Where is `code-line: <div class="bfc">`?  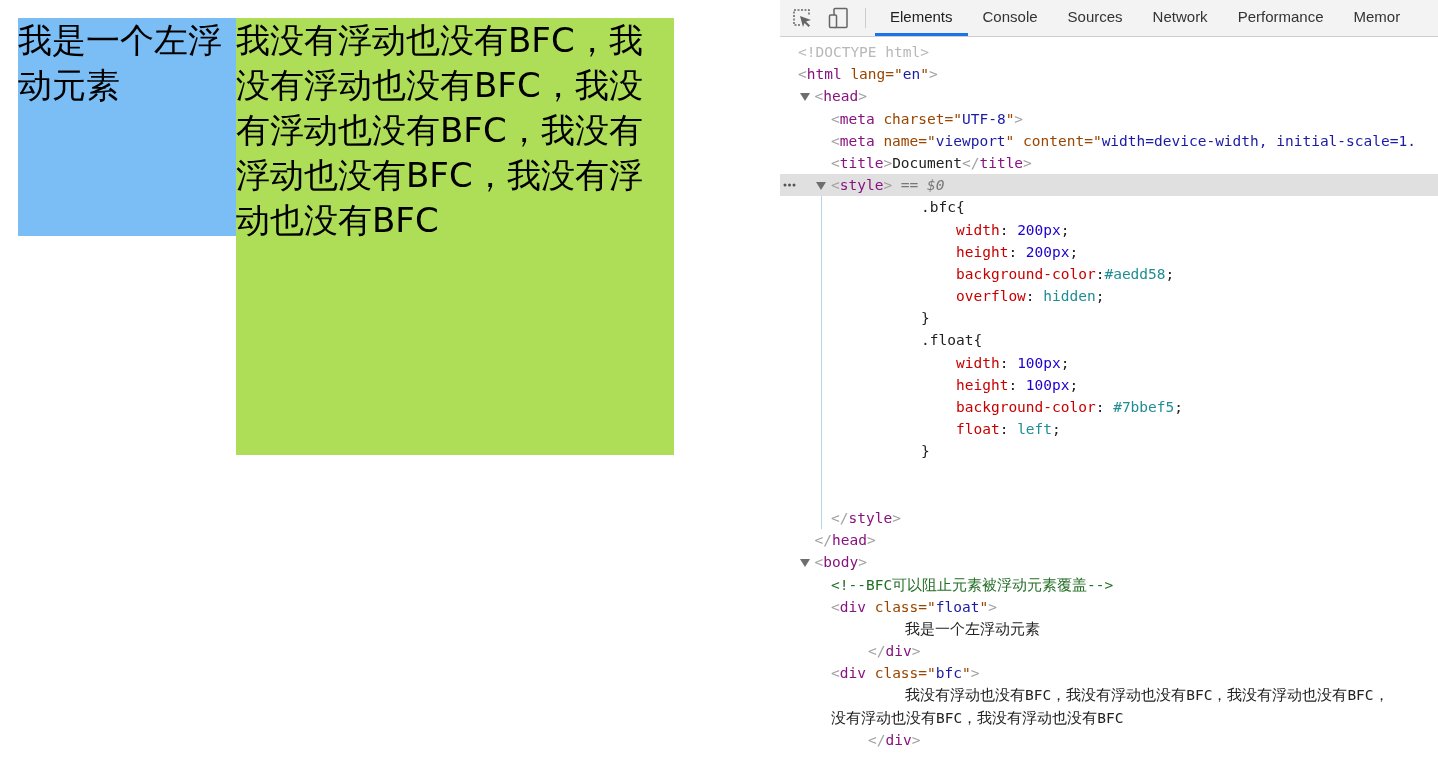 code-line: <div class="bfc"> is located at coordinates (905, 673).